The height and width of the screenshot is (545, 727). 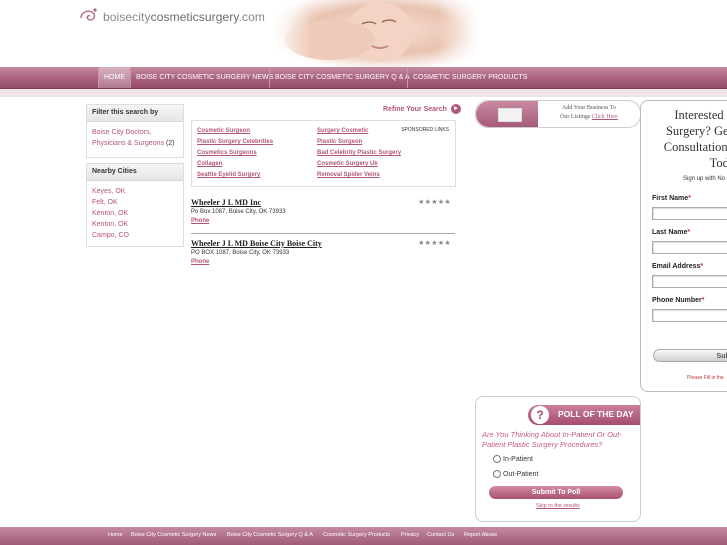 What do you see at coordinates (515, 474) in the screenshot?
I see `poll-option-outpatient: Out-Patient` at bounding box center [515, 474].